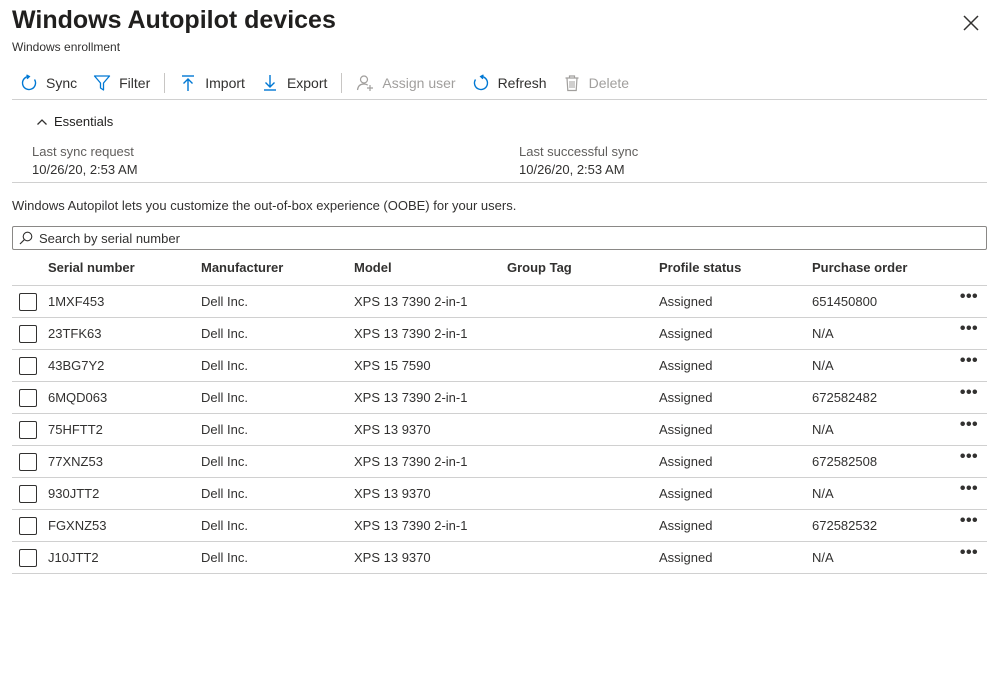 Image resolution: width=996 pixels, height=682 pixels. What do you see at coordinates (859, 270) in the screenshot?
I see `column-header-purchase-order: Purchase order` at bounding box center [859, 270].